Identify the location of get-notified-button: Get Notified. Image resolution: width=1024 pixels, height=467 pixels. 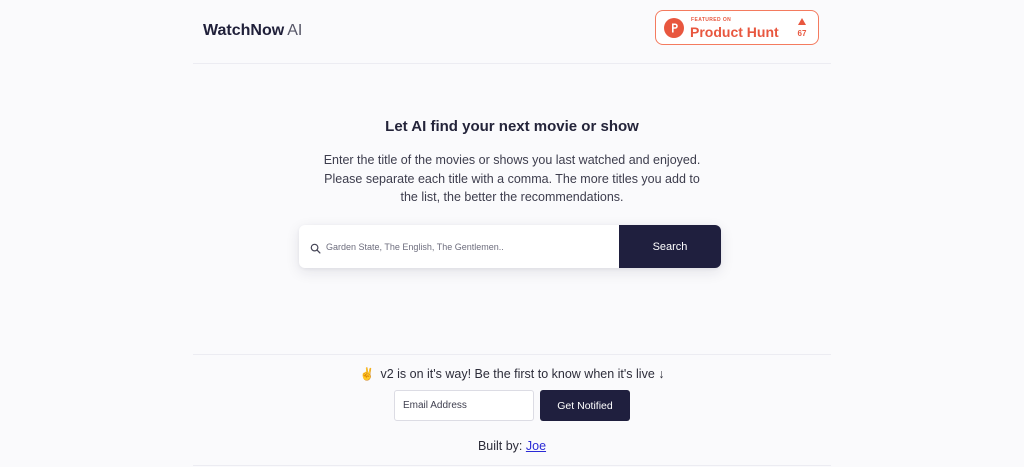
(585, 405).